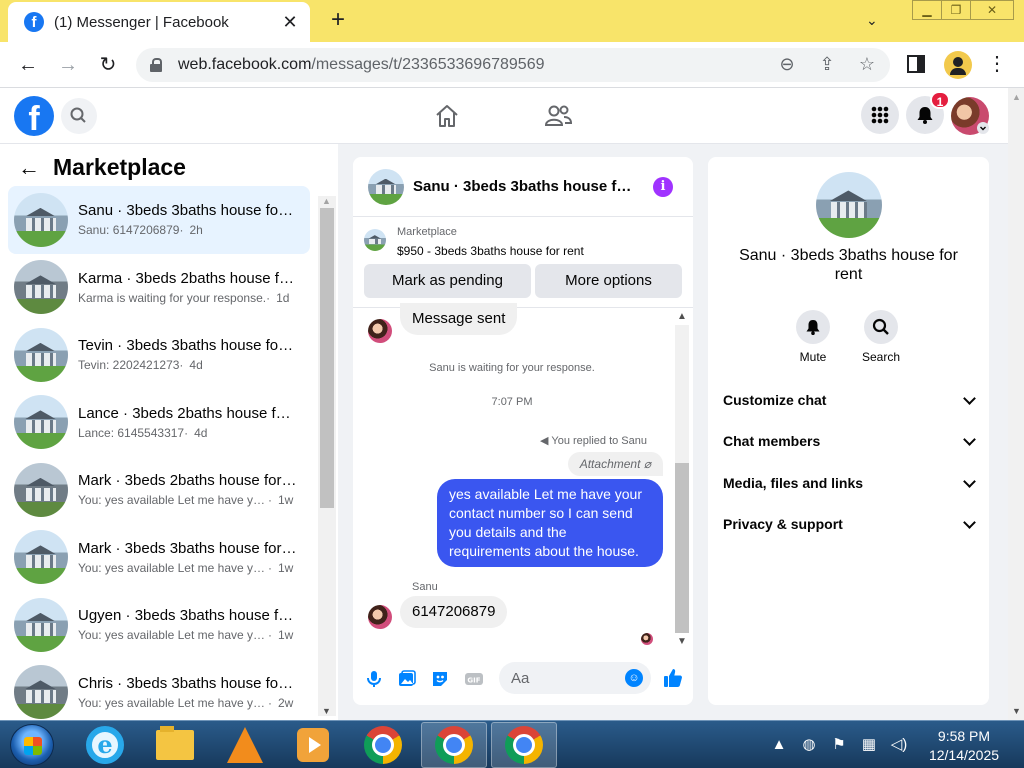  I want to click on photo-icon, so click(407, 679).